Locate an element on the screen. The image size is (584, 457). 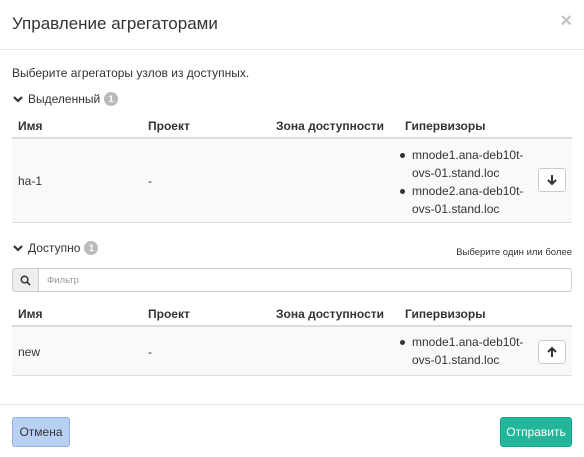
available-table-header: Имя Проект Зона доступности Гипервизоры is located at coordinates (292, 313).